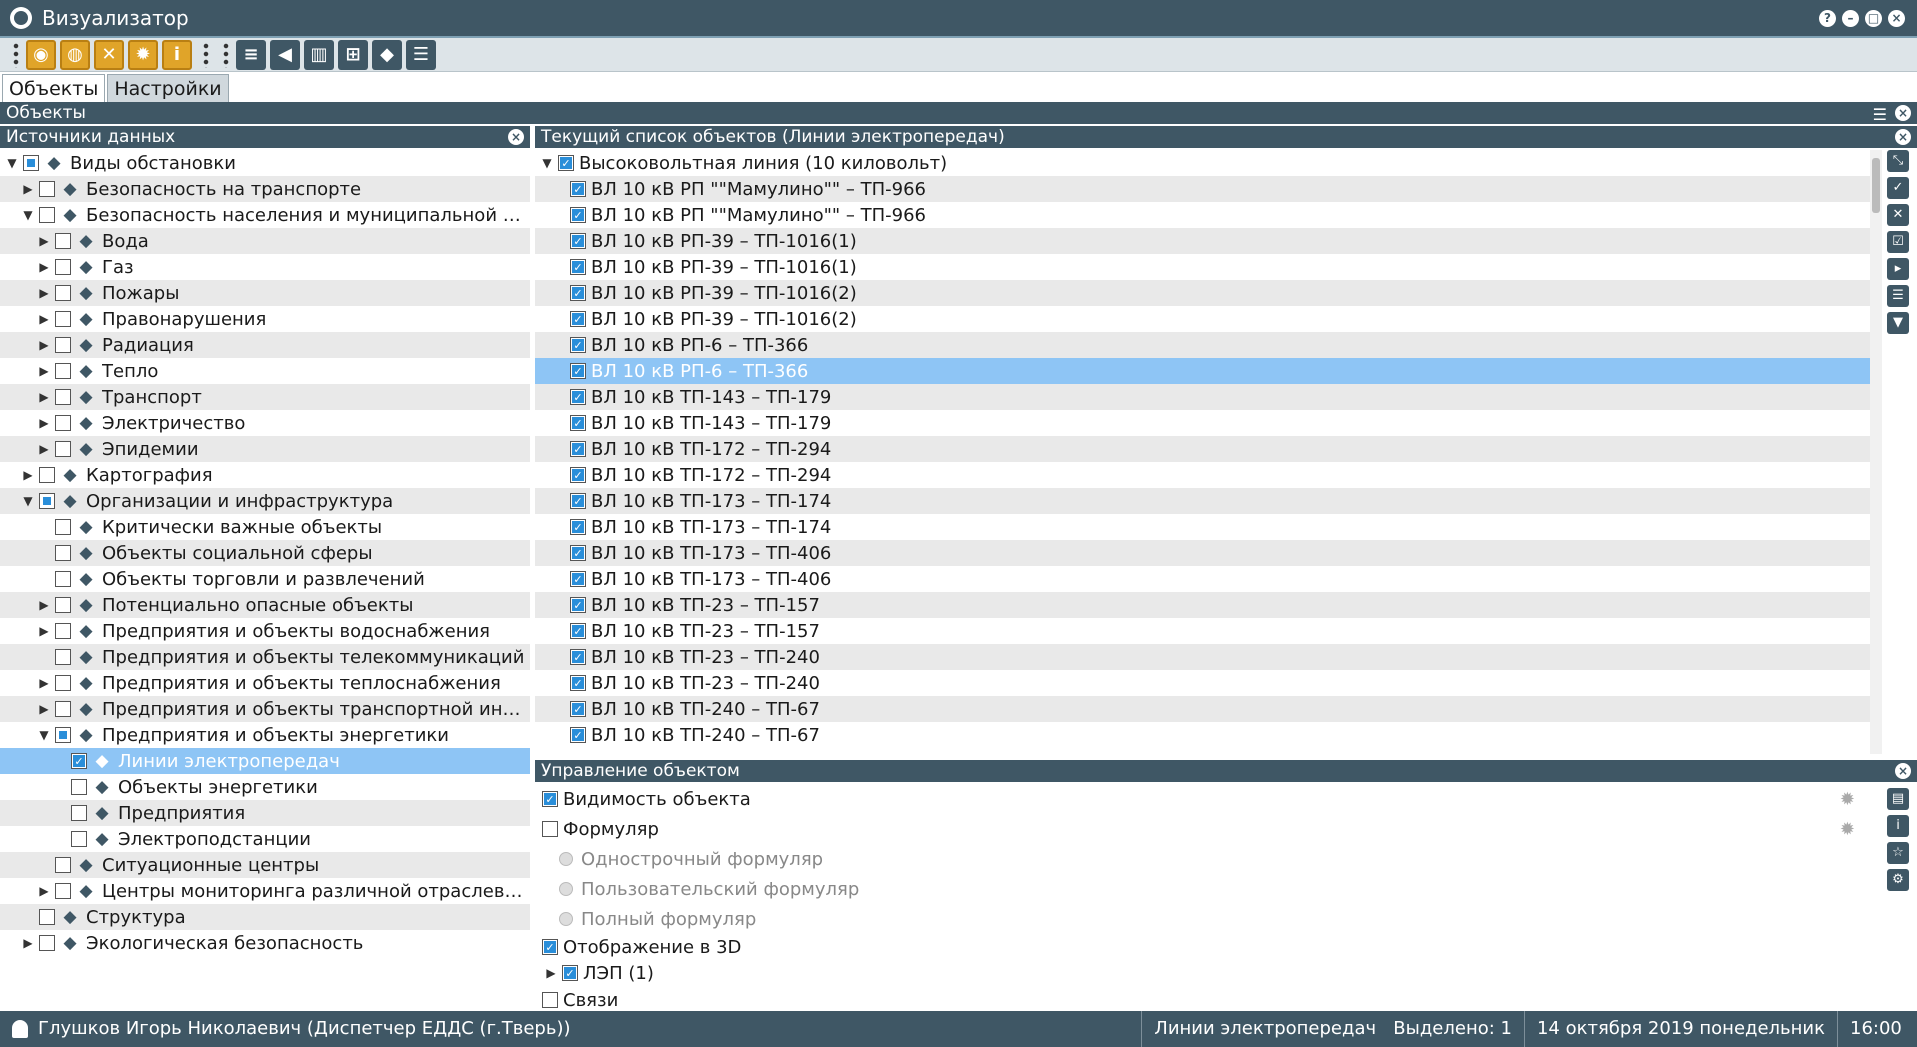  Describe the element at coordinates (1210, 947) in the screenshot. I see `display-3d-row: Отображение в 3D` at that location.